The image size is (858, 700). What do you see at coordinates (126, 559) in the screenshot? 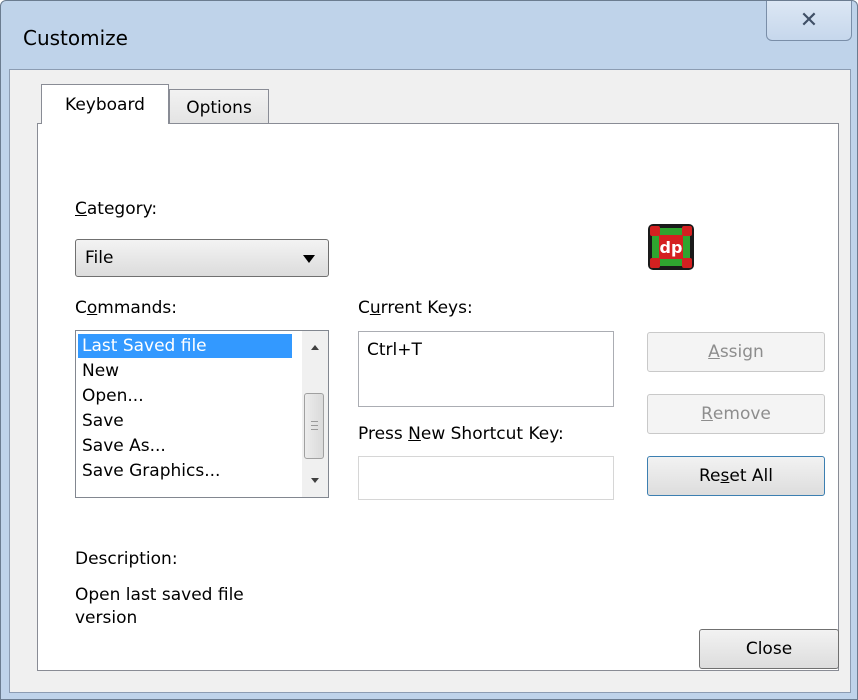
I see `description-label: Description:` at bounding box center [126, 559].